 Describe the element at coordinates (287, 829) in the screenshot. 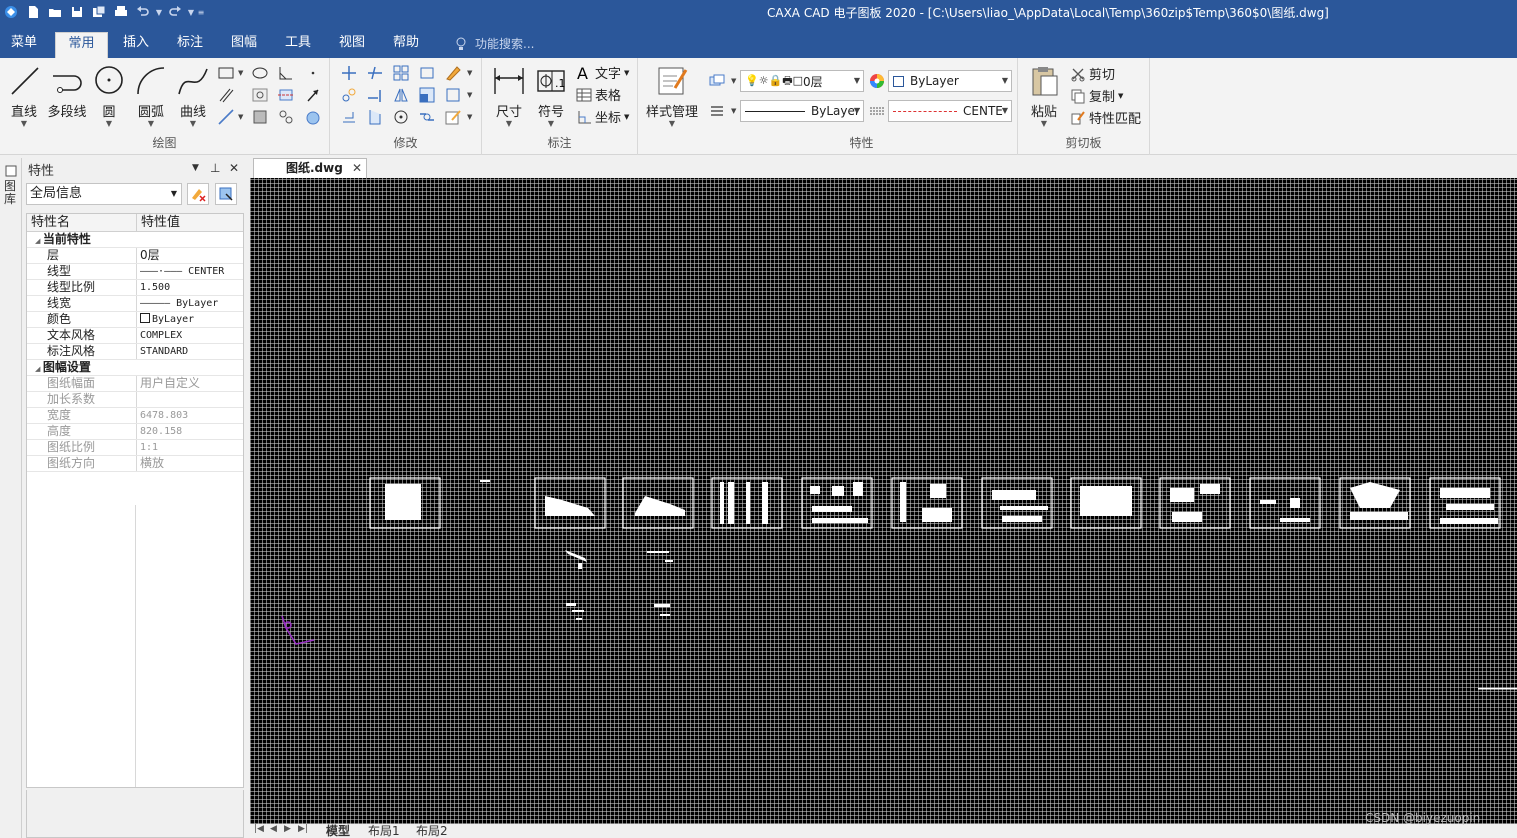

I see `next-layout-icon: ▶` at that location.